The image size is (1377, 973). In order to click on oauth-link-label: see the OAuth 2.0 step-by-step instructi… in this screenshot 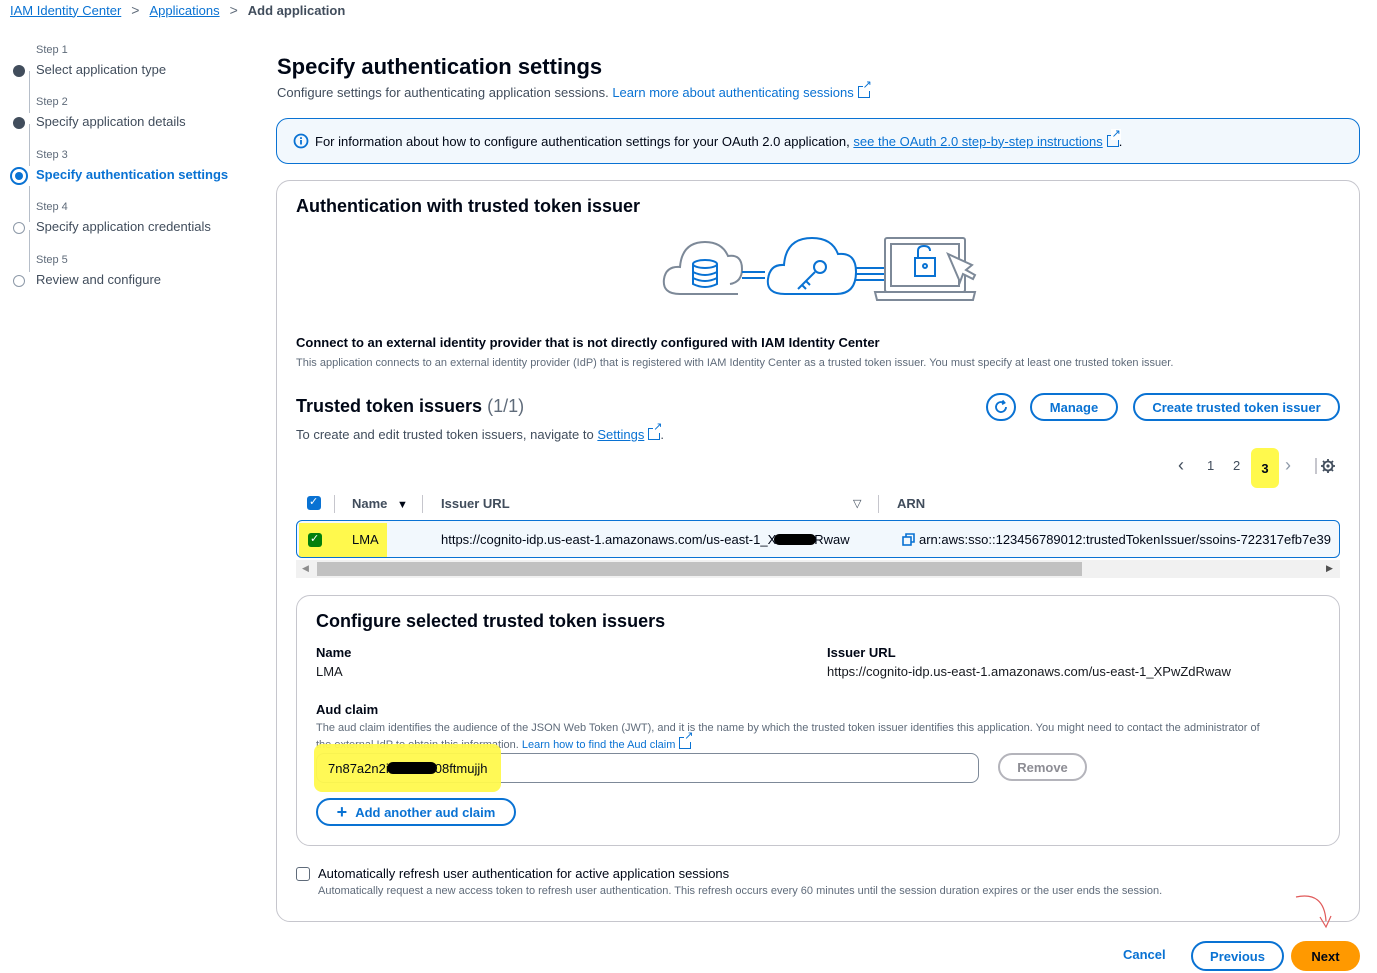, I will do `click(978, 141)`.